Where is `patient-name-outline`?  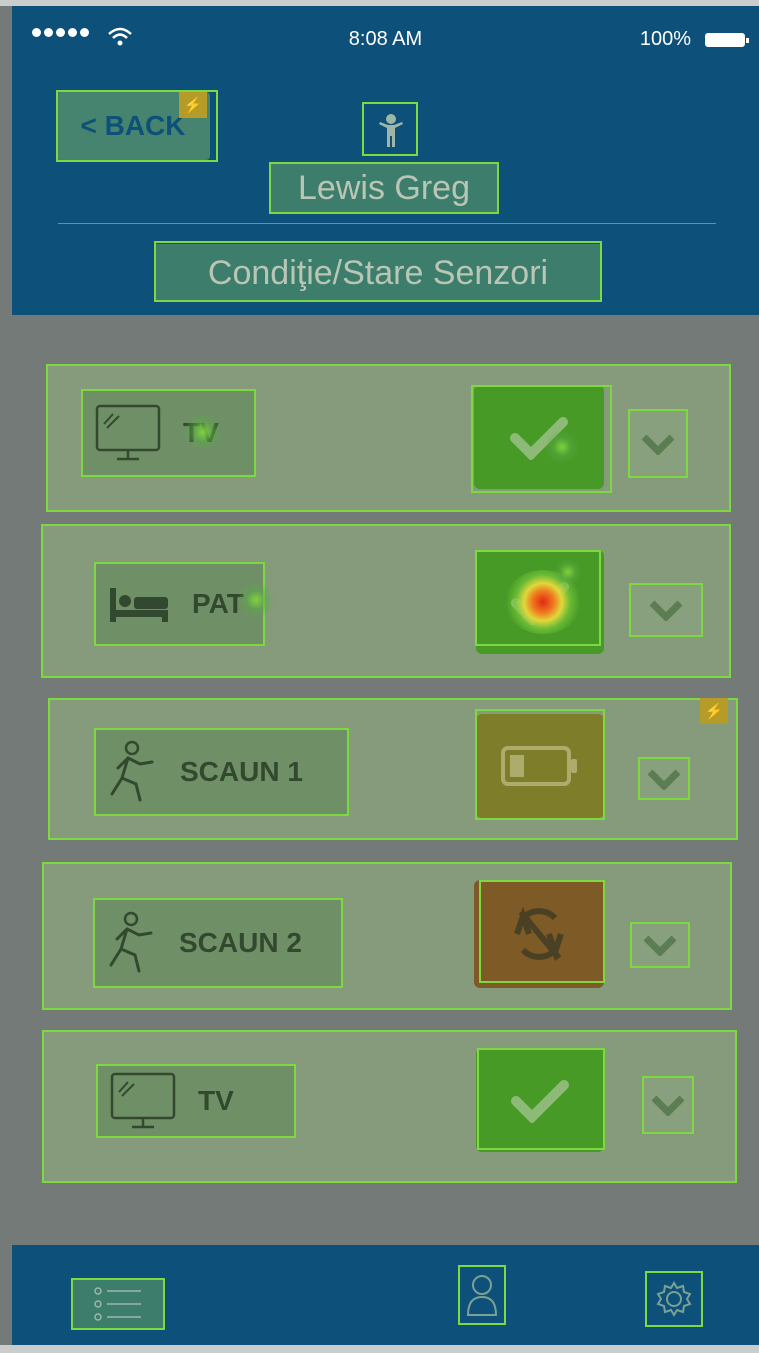 patient-name-outline is located at coordinates (384, 188).